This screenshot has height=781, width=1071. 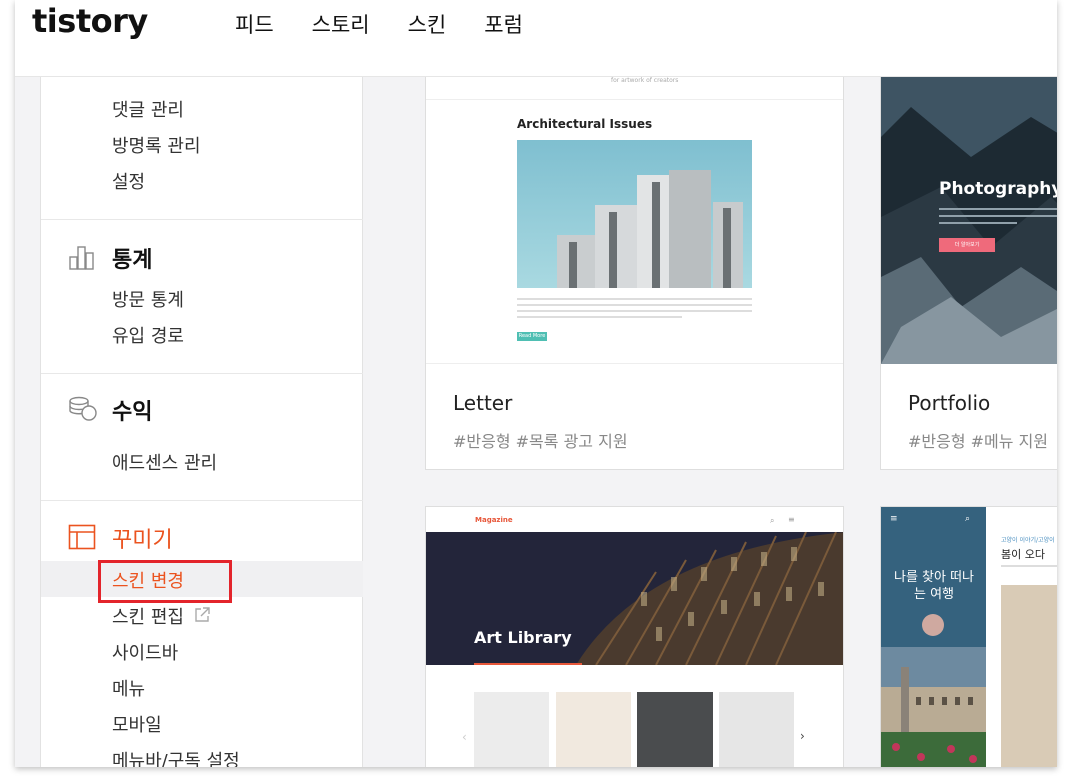 What do you see at coordinates (128, 181) in the screenshot?
I see `sidebar-item-settings: 설정` at bounding box center [128, 181].